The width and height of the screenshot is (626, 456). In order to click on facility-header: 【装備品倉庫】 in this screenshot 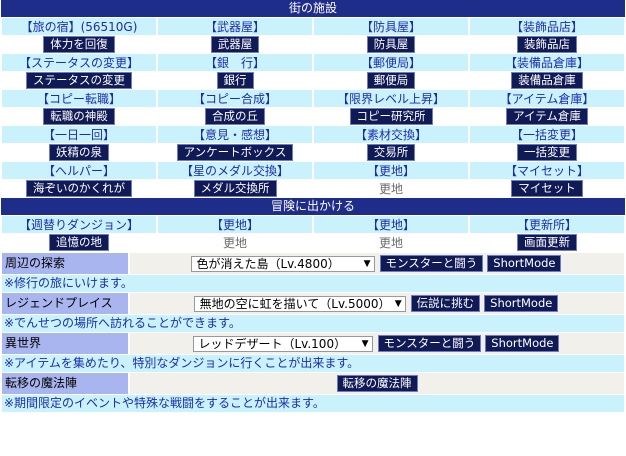, I will do `click(547, 62)`.